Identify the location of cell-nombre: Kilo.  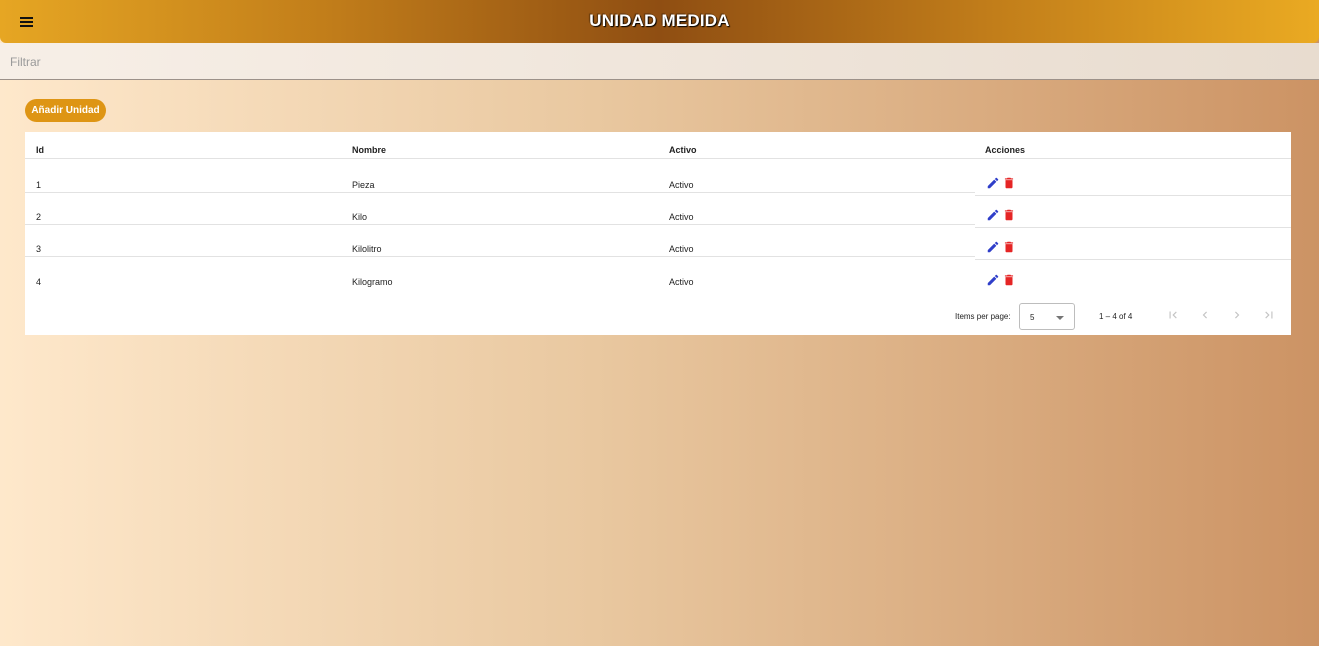
(360, 217).